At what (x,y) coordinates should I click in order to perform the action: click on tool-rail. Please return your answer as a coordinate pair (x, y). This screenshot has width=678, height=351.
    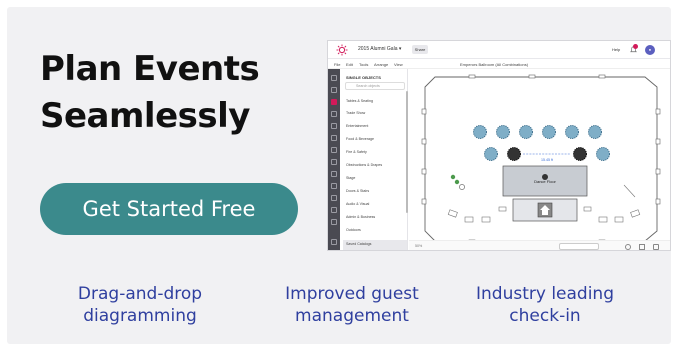
    Looking at the image, I should click on (334, 159).